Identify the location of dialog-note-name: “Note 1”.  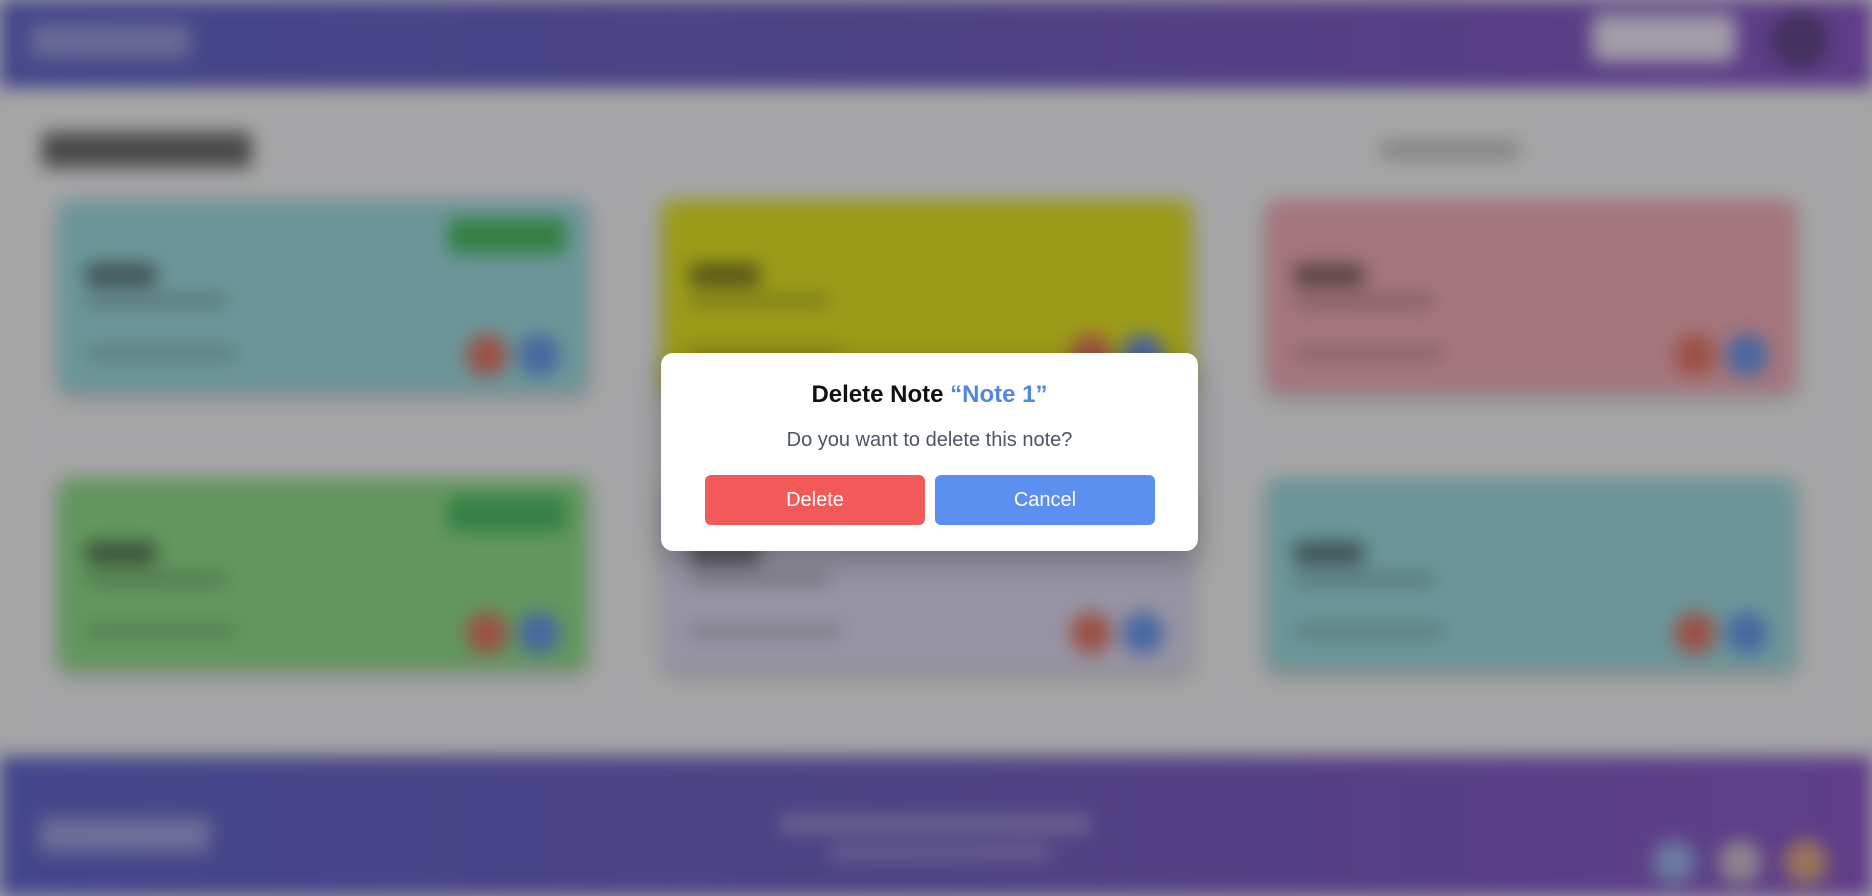
(999, 394).